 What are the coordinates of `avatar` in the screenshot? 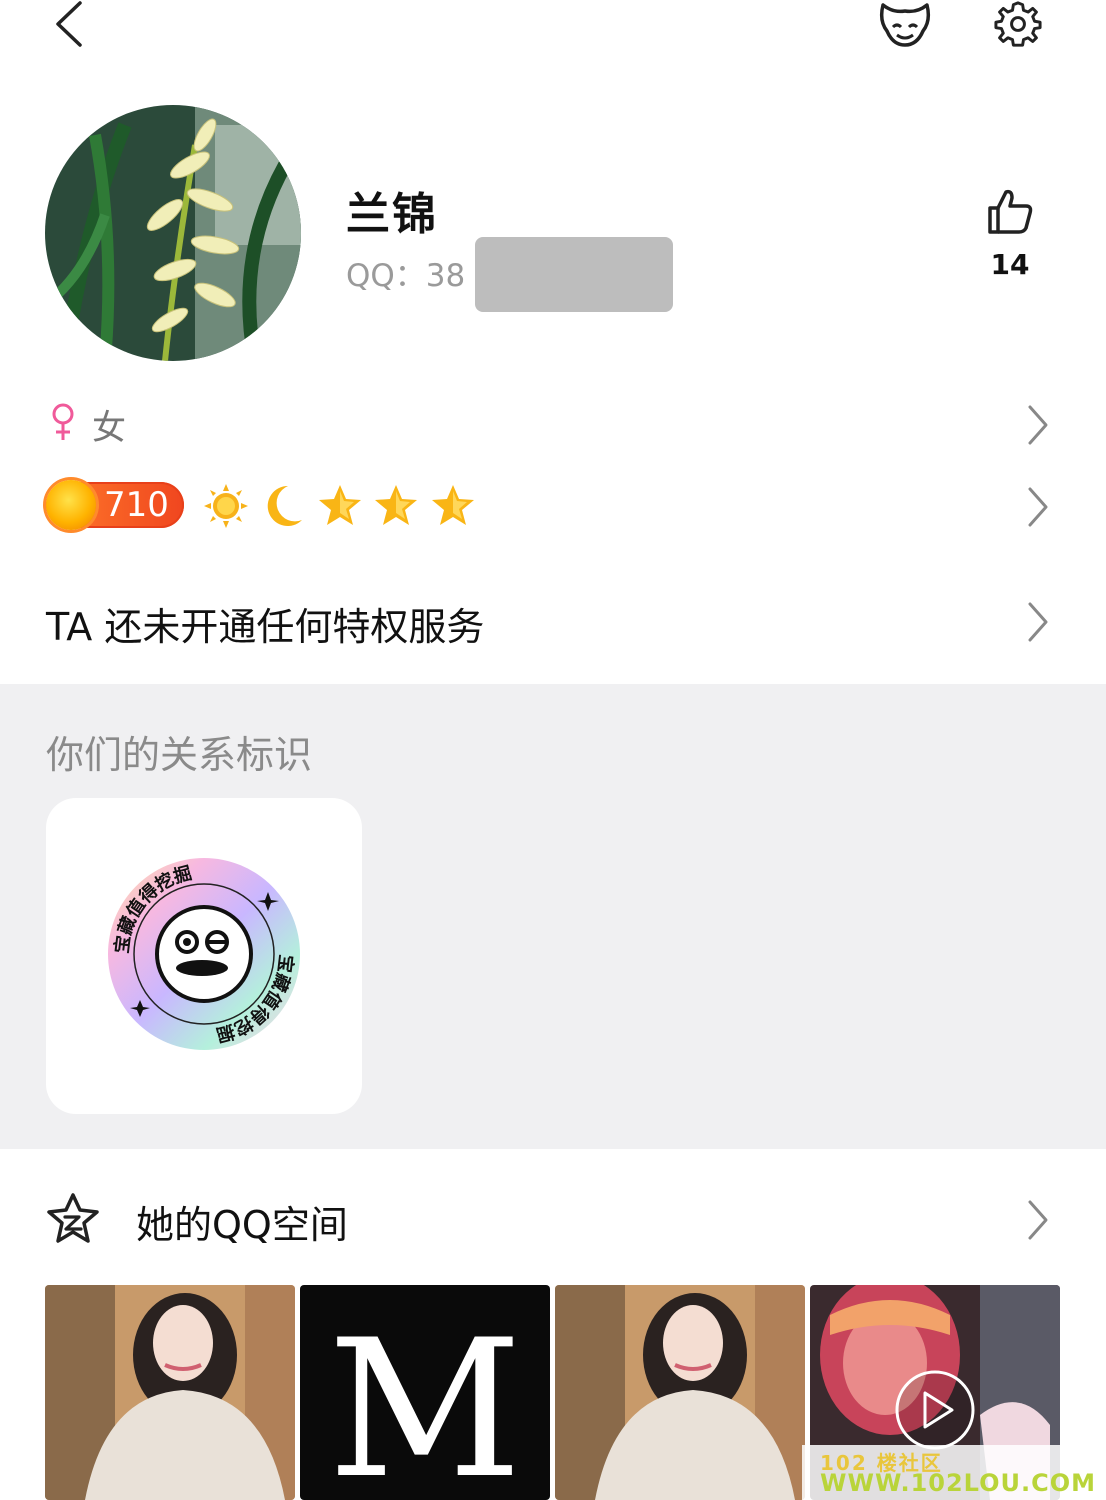 It's located at (173, 233).